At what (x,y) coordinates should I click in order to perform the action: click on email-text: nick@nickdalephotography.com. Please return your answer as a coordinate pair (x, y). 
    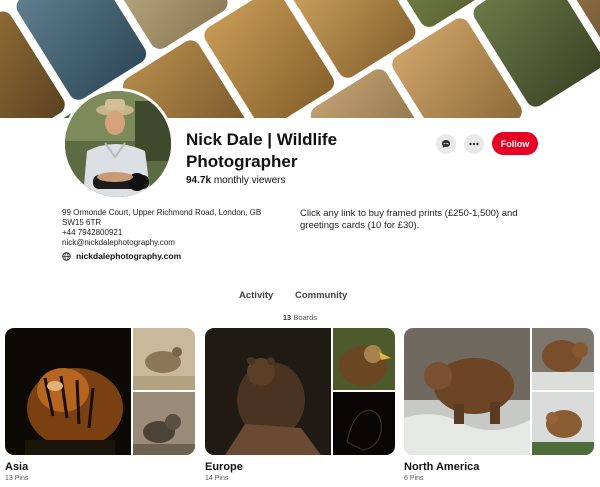
    Looking at the image, I should click on (118, 242).